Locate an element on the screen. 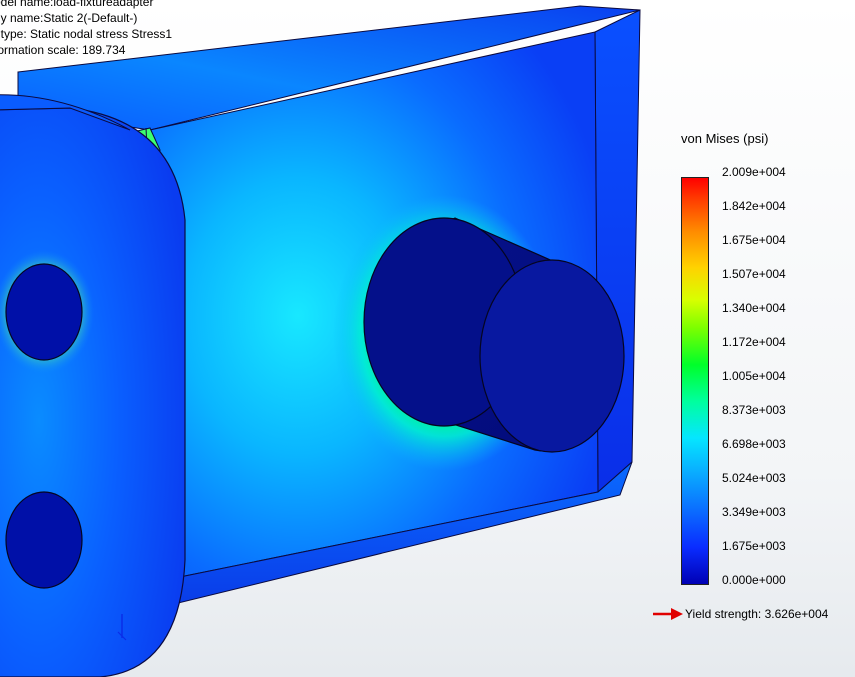 Image resolution: width=855 pixels, height=677 pixels. legend-tick: 8.373e+003 is located at coordinates (754, 410).